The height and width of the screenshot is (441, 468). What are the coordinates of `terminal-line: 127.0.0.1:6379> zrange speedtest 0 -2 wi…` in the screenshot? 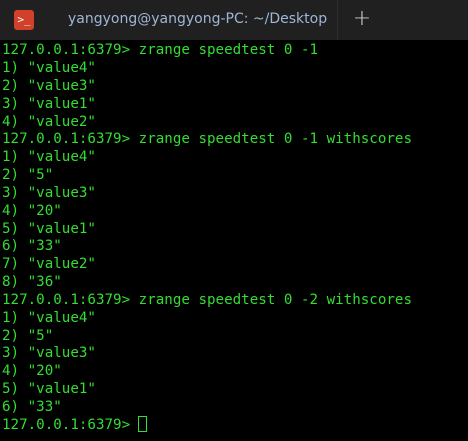 It's located at (207, 300).